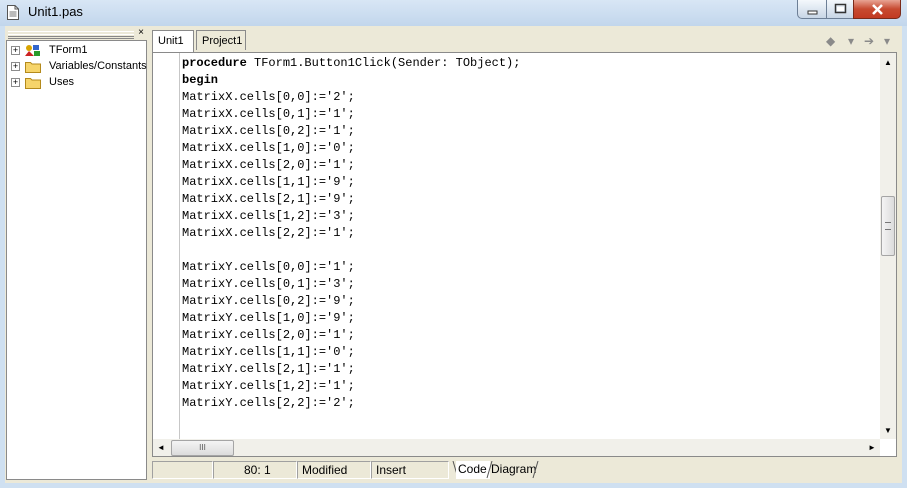 Image resolution: width=907 pixels, height=488 pixels. Describe the element at coordinates (255, 470) in the screenshot. I see `cursor-position: 80: 1` at that location.